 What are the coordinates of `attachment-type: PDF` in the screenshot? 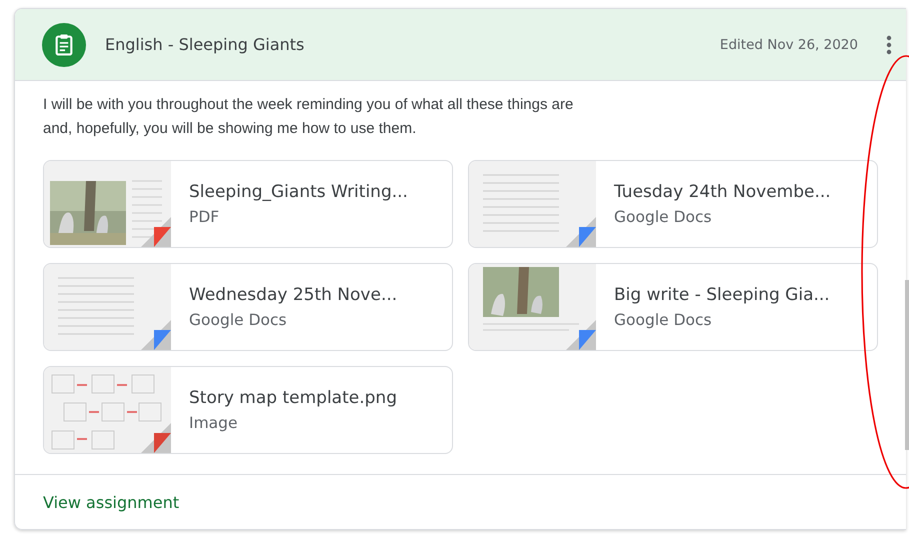 It's located at (204, 217).